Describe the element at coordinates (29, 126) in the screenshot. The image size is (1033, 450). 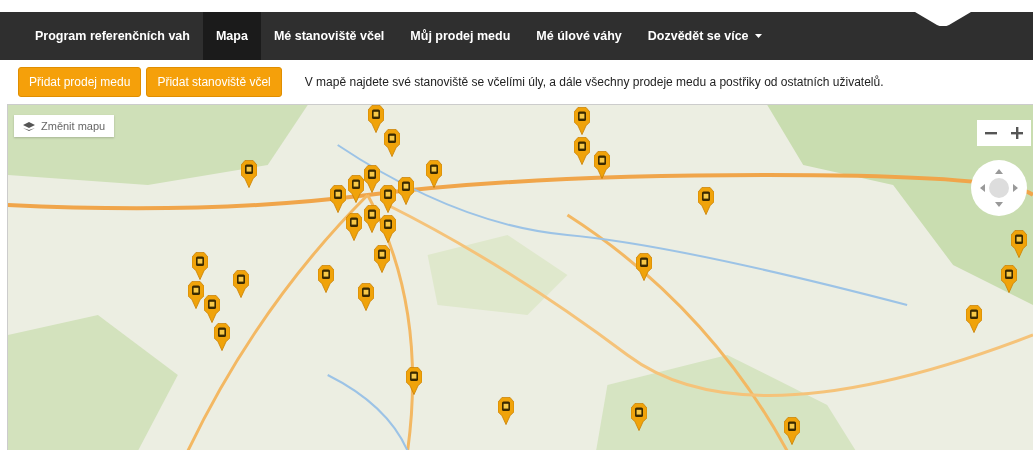
I see `layers-icon` at that location.